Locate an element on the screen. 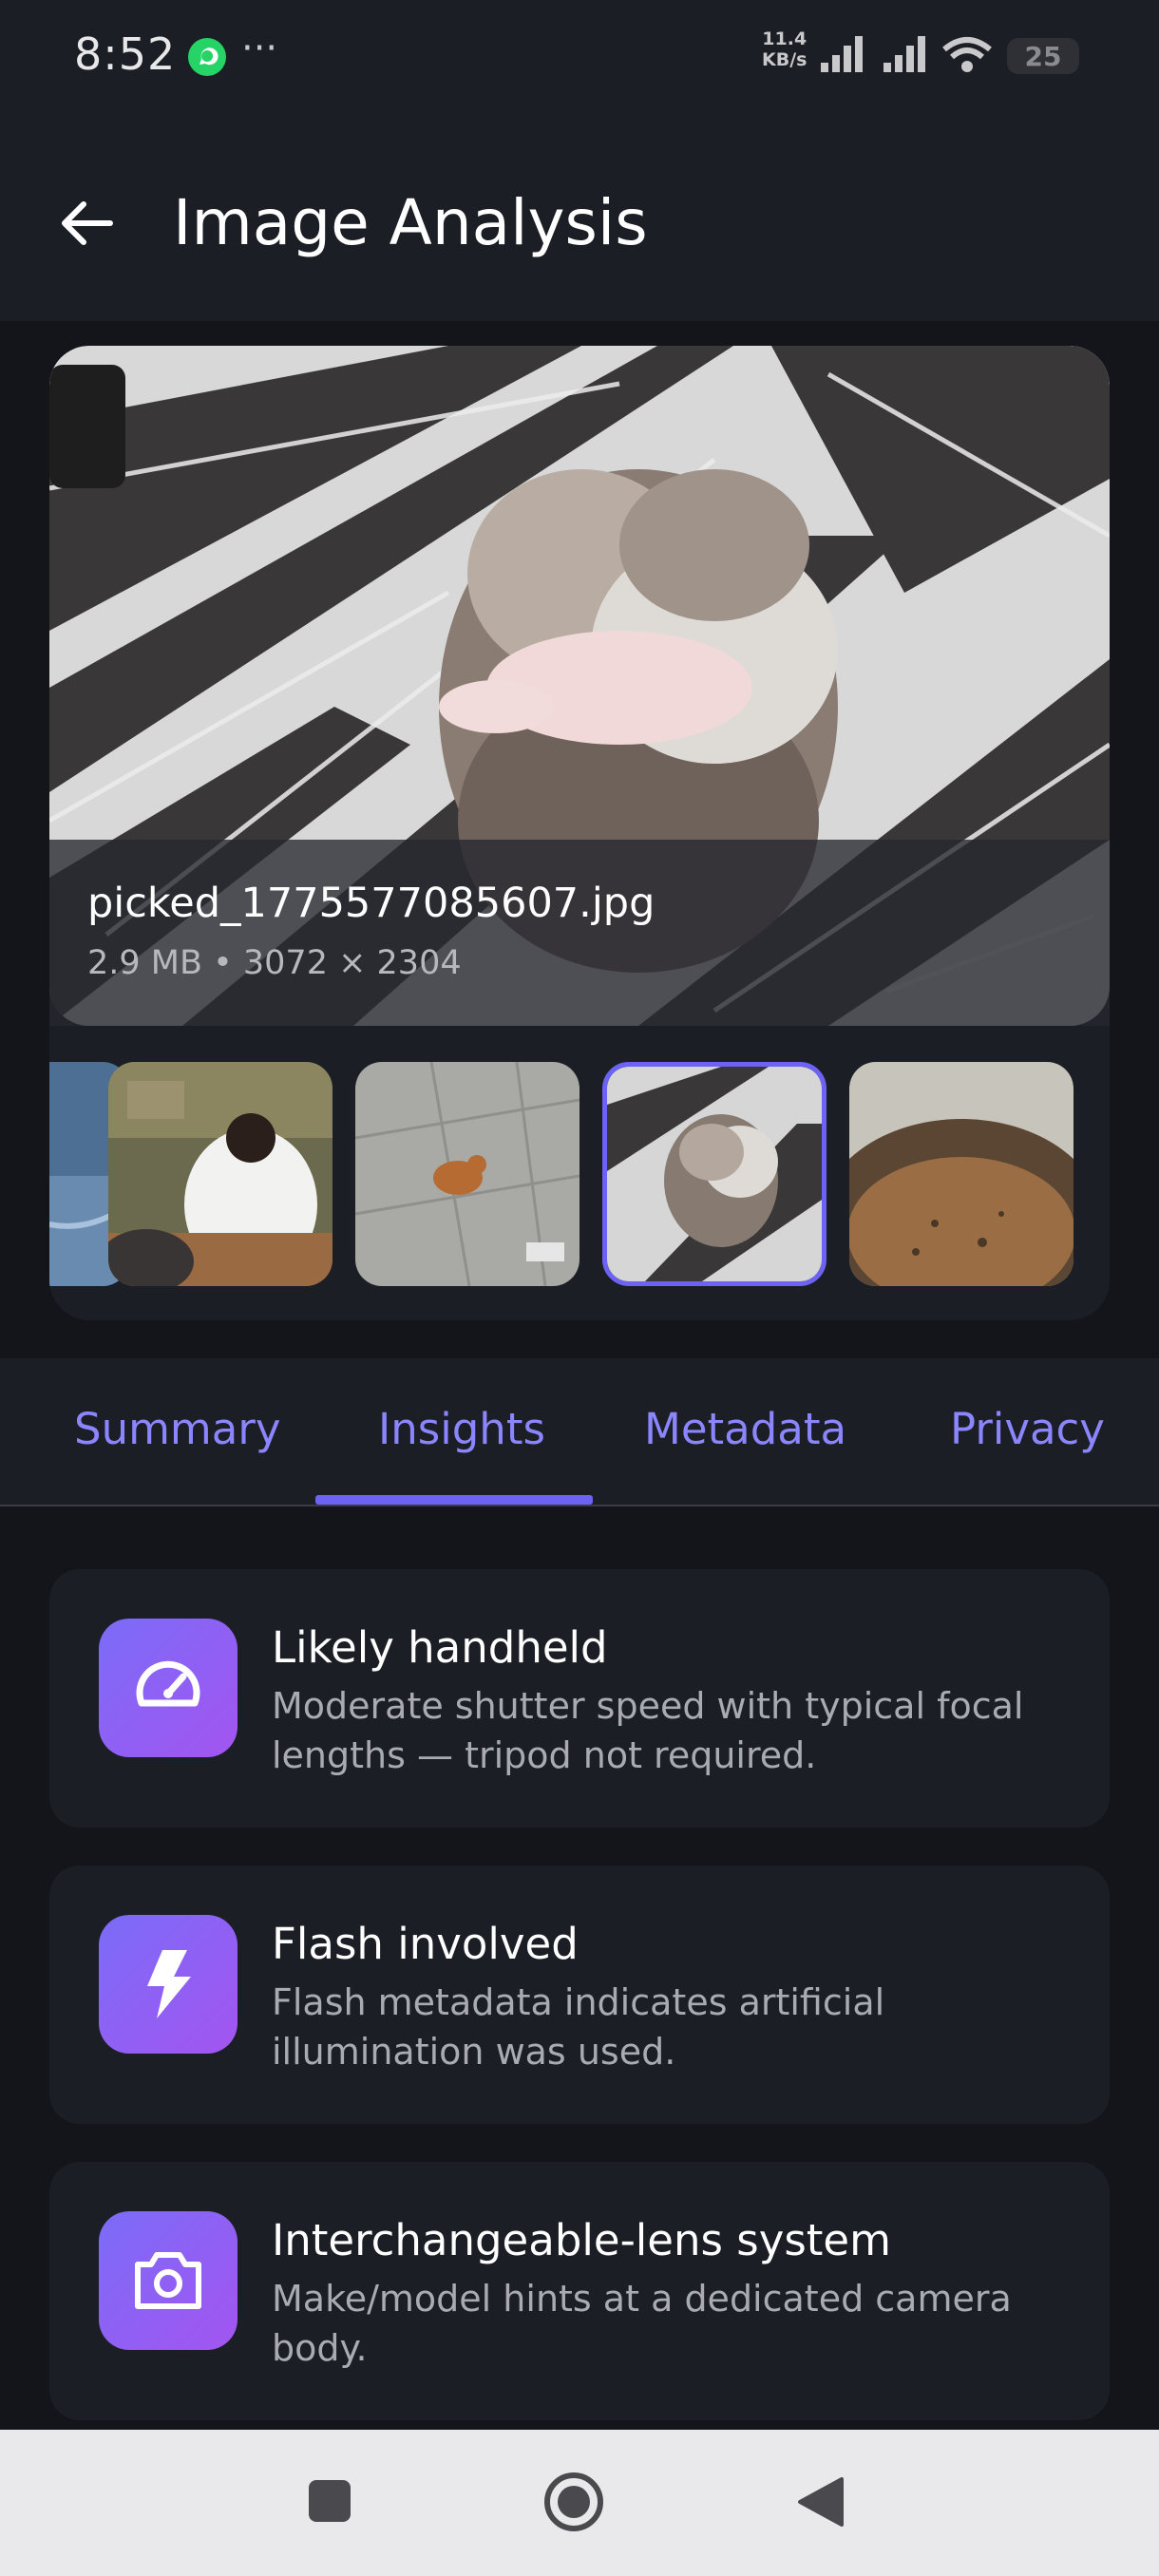  insight-title: Likely handheld is located at coordinates (440, 1647).